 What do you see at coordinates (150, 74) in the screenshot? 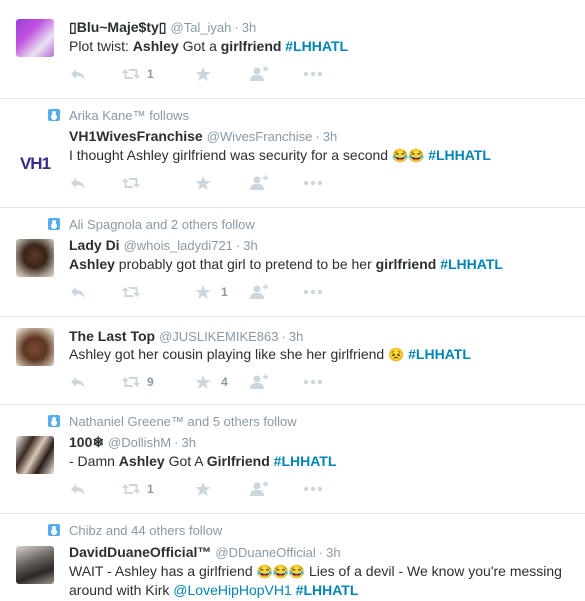
I see `retweet-count: 1` at bounding box center [150, 74].